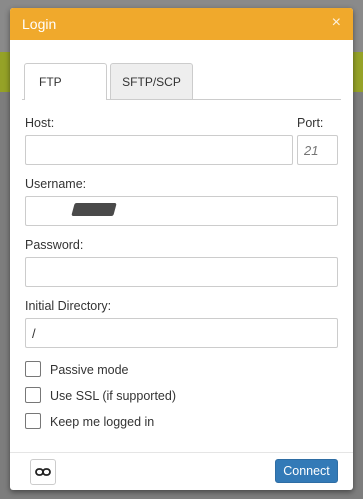 The image size is (363, 499). I want to click on protocol-tabs: FTP SFTP/SCP, so click(181, 70).